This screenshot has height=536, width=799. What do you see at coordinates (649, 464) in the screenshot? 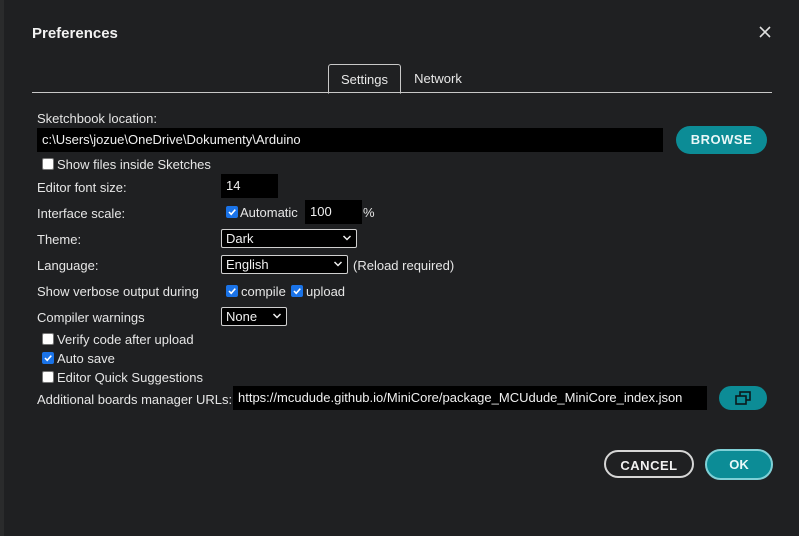
I see `cancel-button: CANCEL` at bounding box center [649, 464].